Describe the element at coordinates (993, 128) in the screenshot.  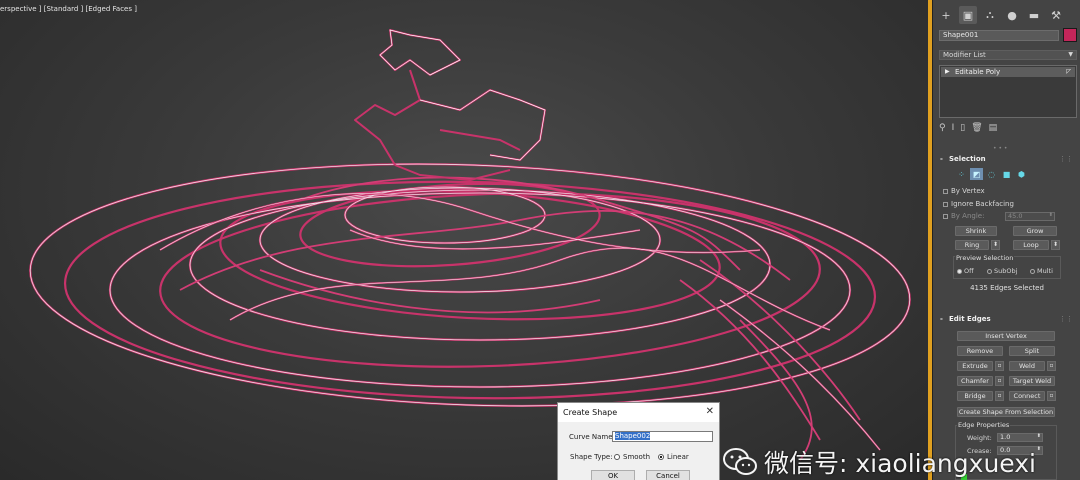
I see `configure-sets-icon: ▤` at that location.